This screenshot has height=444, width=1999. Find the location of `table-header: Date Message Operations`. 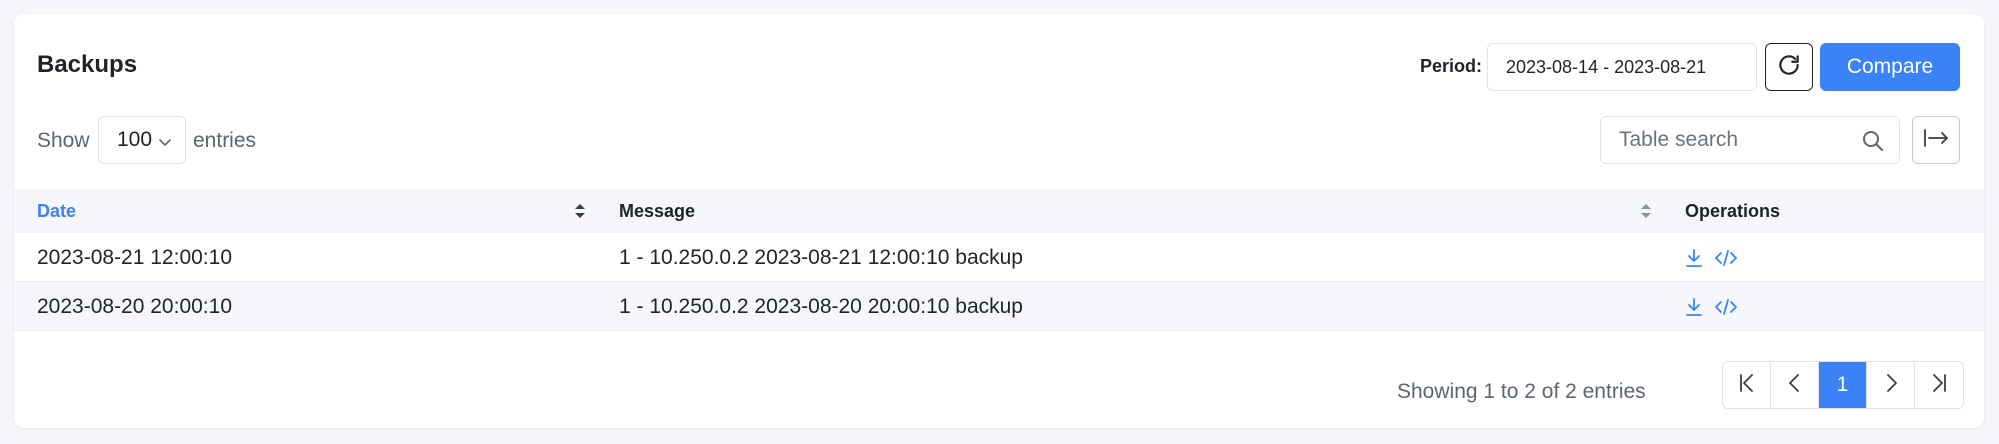

table-header: Date Message Operations is located at coordinates (999, 211).